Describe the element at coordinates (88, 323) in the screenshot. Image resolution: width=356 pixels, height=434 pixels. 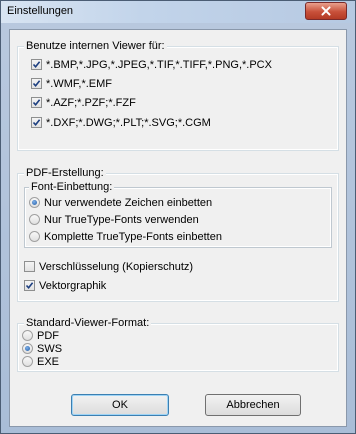
I see `format-group-label: Standard-Viewer-Format:` at that location.